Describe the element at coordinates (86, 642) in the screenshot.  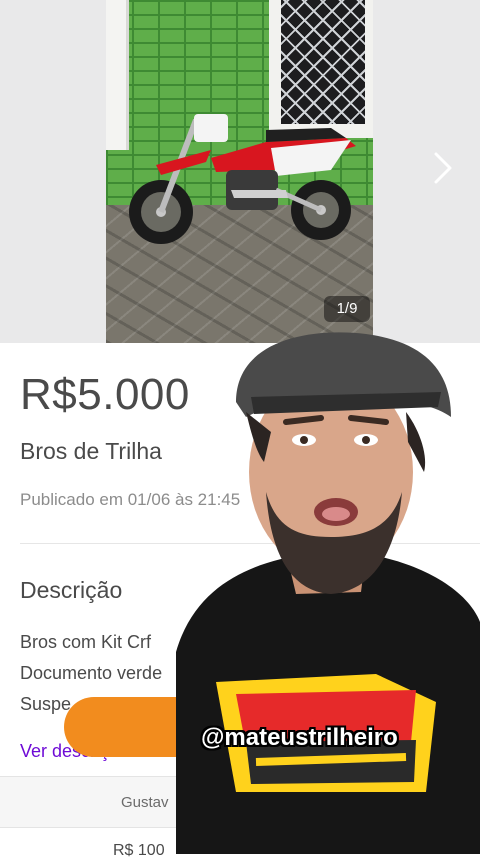
I see `description-line: Bros com Kit Crf` at that location.